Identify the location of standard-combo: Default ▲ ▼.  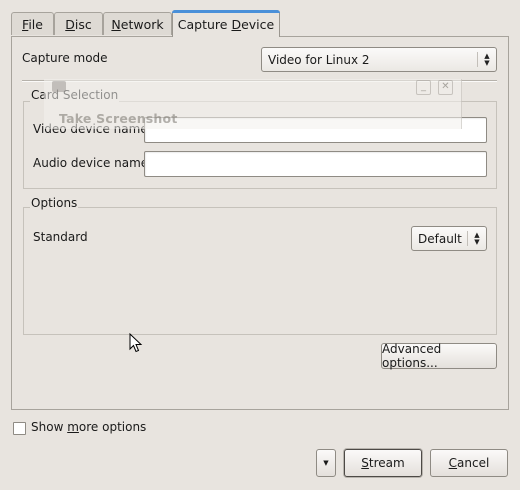
(449, 238).